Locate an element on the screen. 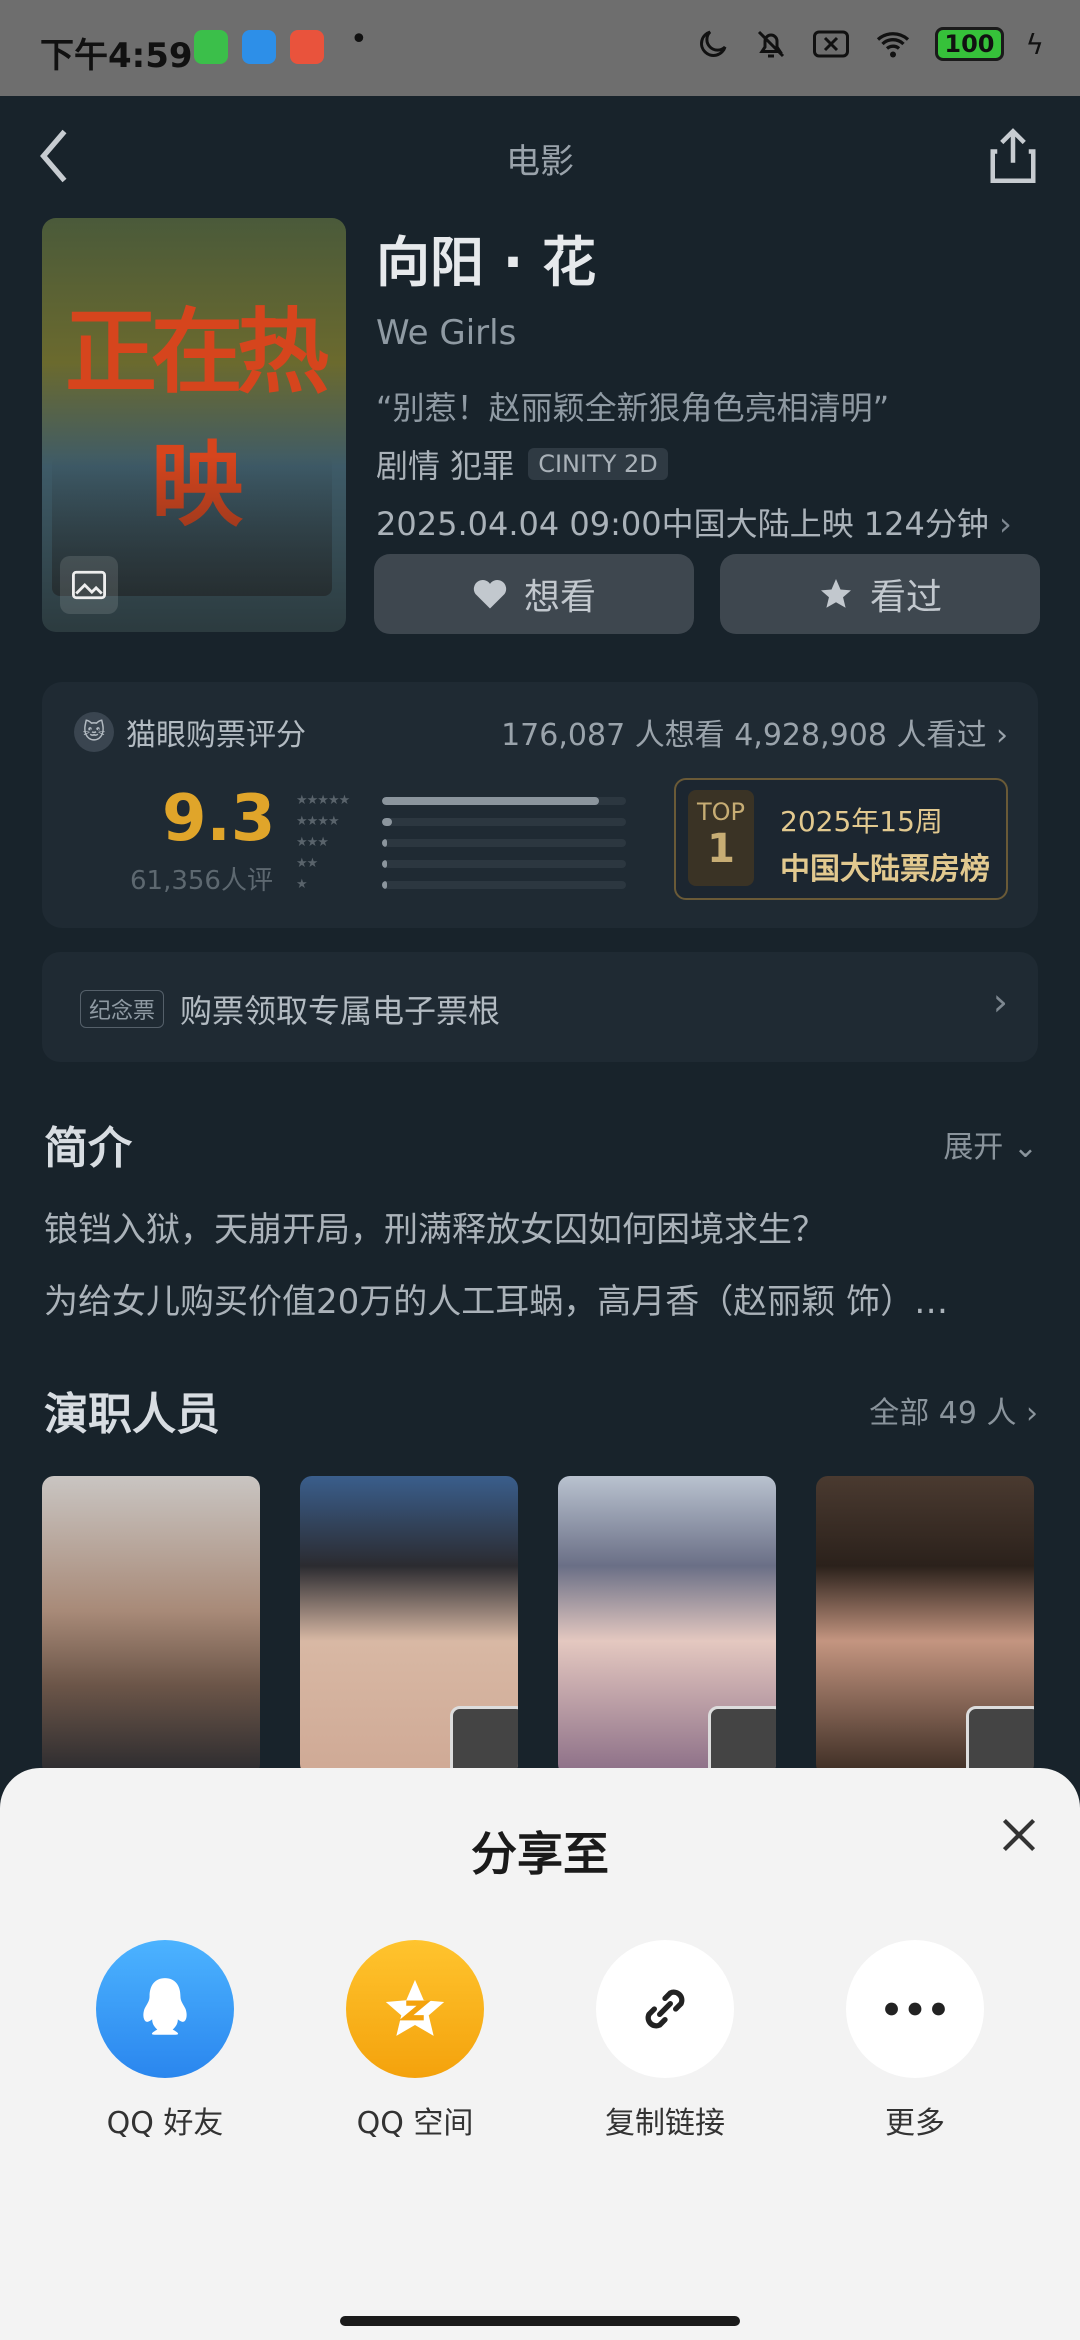 The width and height of the screenshot is (1080, 2340). wechat-notification-icon is located at coordinates (211, 47).